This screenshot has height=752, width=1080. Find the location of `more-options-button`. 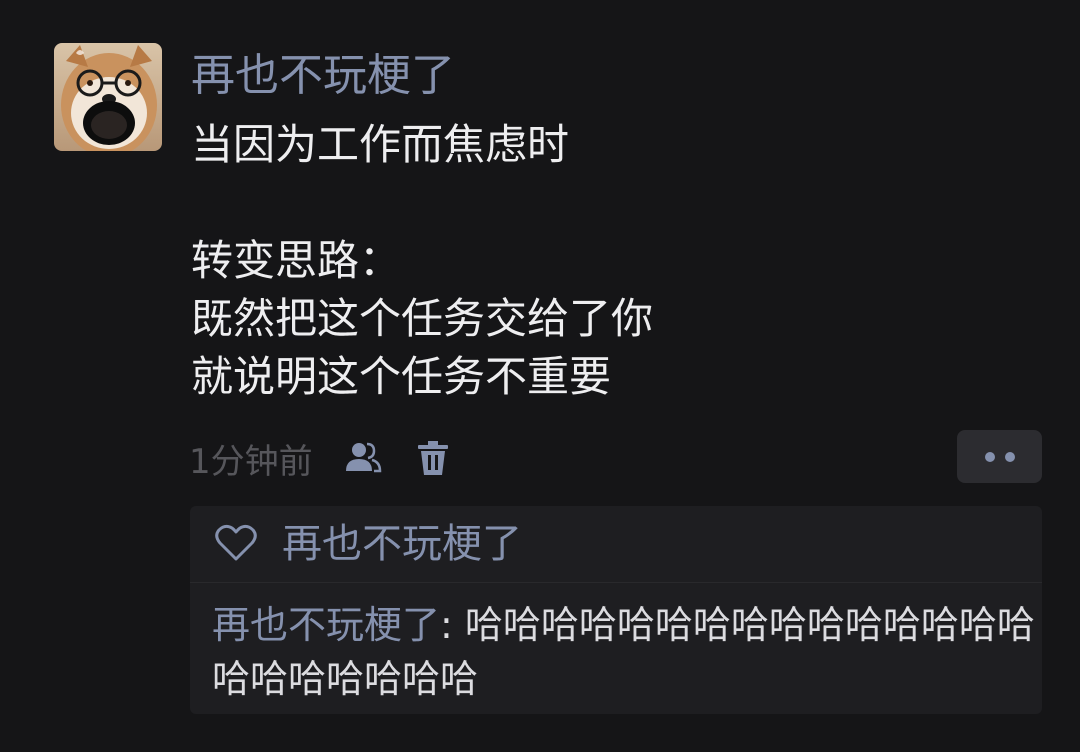

more-options-button is located at coordinates (999, 456).